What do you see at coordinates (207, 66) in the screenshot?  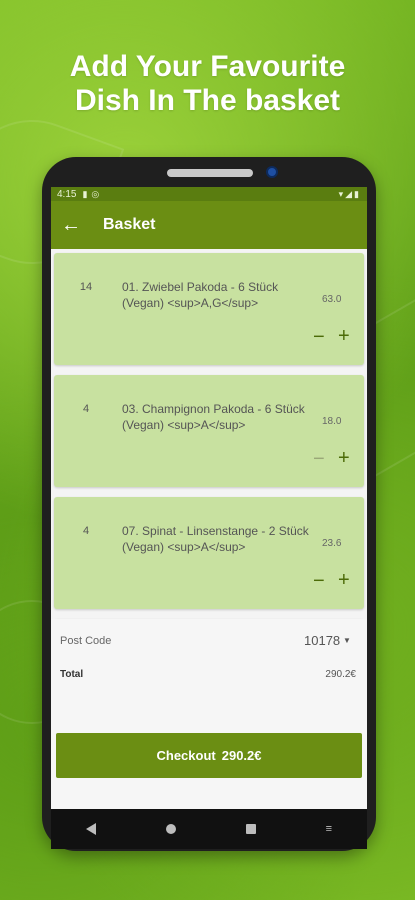 I see `promo-headline-line1: Add Your Favourite` at bounding box center [207, 66].